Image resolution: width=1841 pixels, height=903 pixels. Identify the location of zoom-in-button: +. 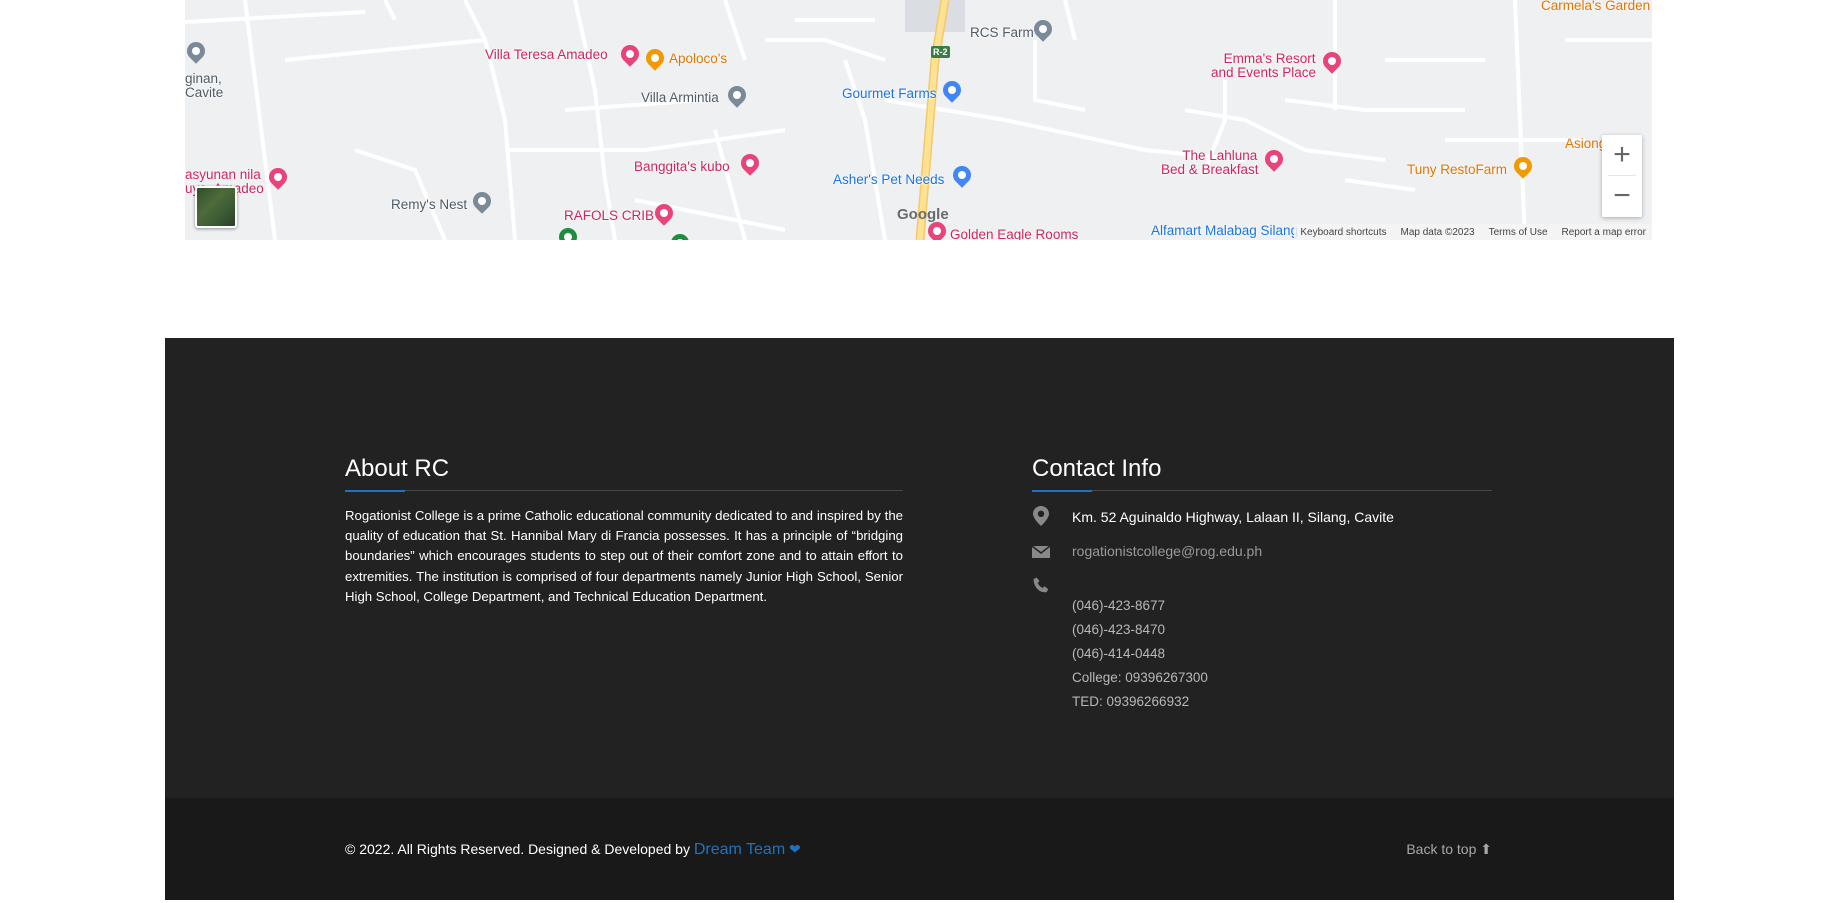
(1622, 155).